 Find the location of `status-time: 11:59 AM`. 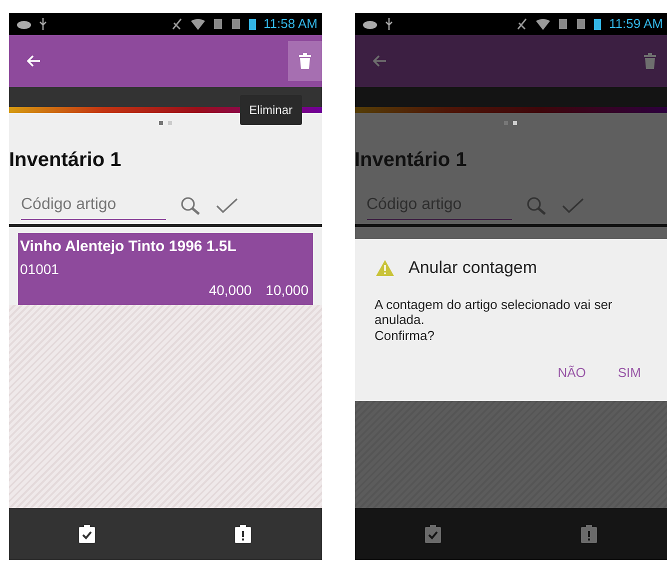

status-time: 11:59 AM is located at coordinates (636, 24).